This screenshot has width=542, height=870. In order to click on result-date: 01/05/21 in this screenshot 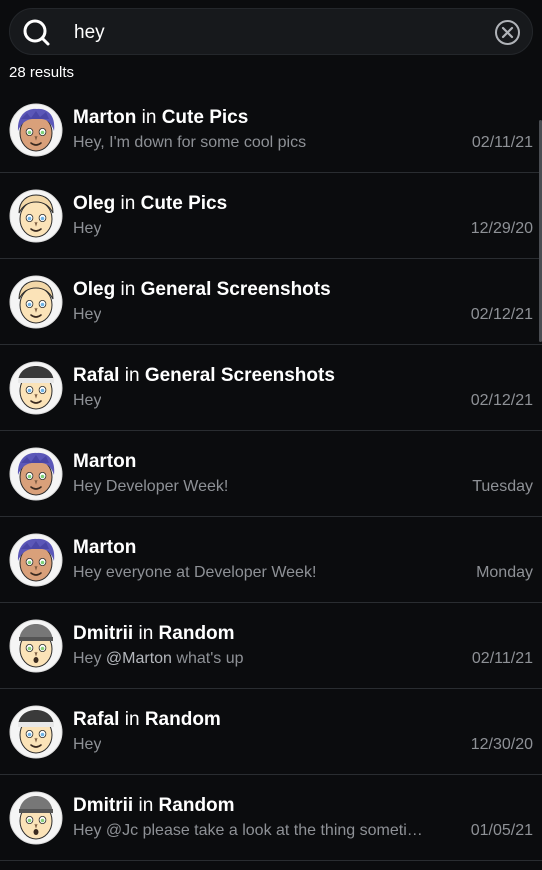, I will do `click(501, 830)`.